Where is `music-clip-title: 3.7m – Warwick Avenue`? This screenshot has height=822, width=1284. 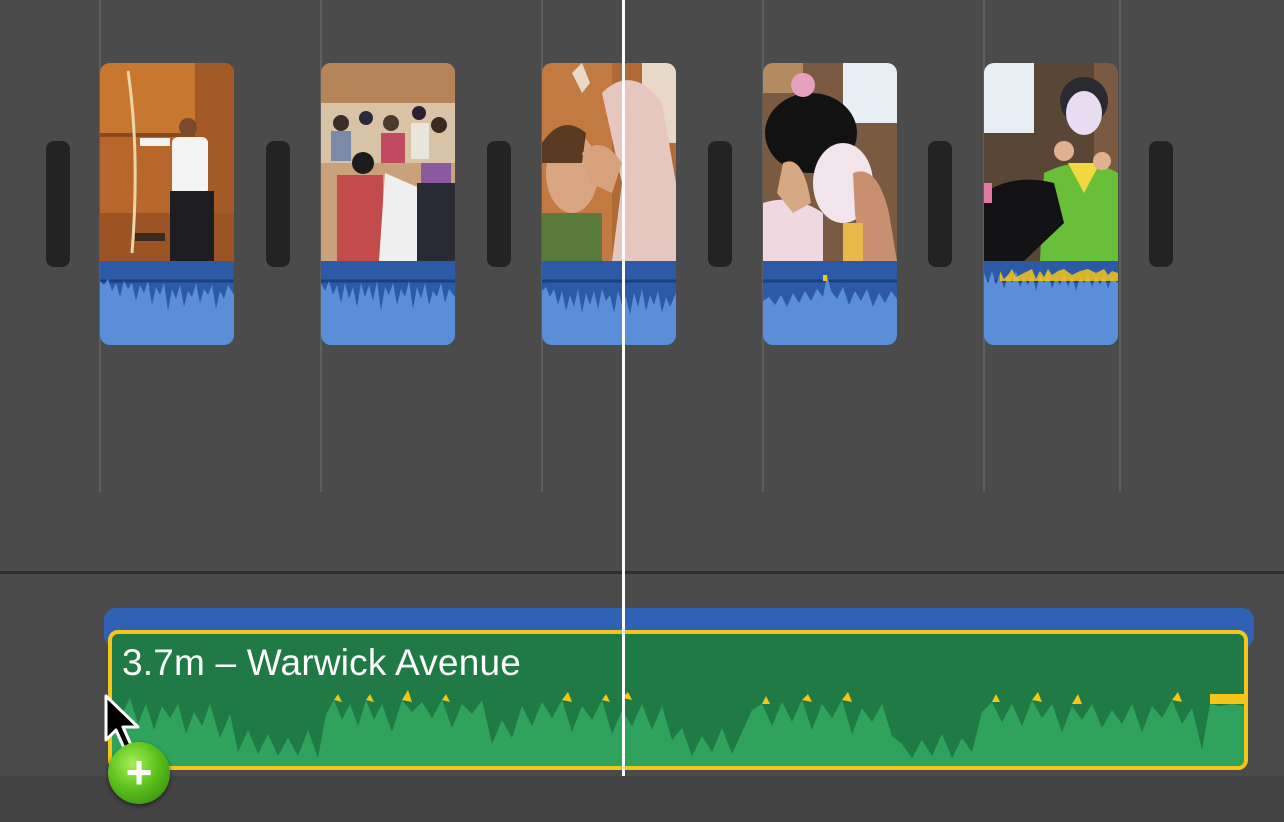
music-clip-title: 3.7m – Warwick Avenue is located at coordinates (322, 662).